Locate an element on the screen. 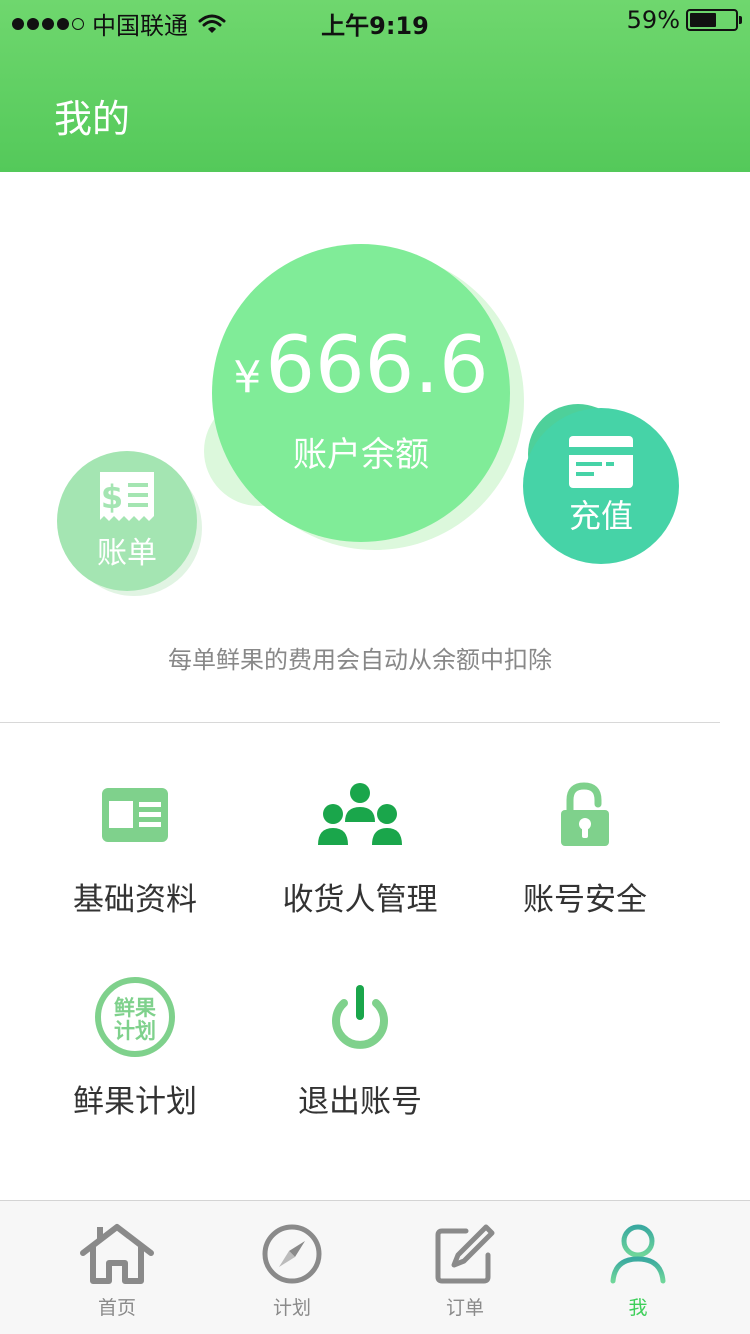  menu-item-security: 账号安全 is located at coordinates (585, 844).